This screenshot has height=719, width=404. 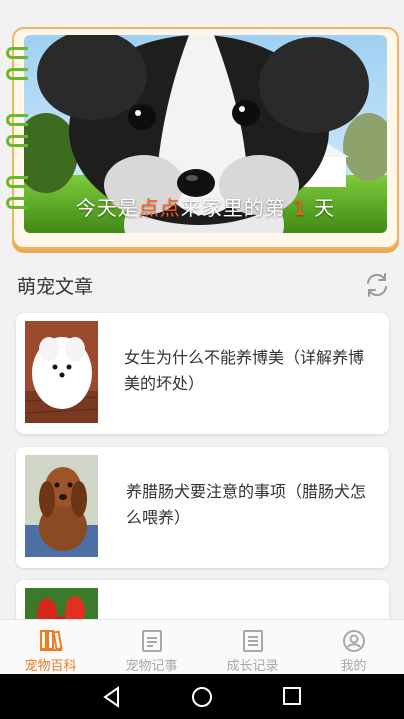 I want to click on note-icon, so click(x=152, y=641).